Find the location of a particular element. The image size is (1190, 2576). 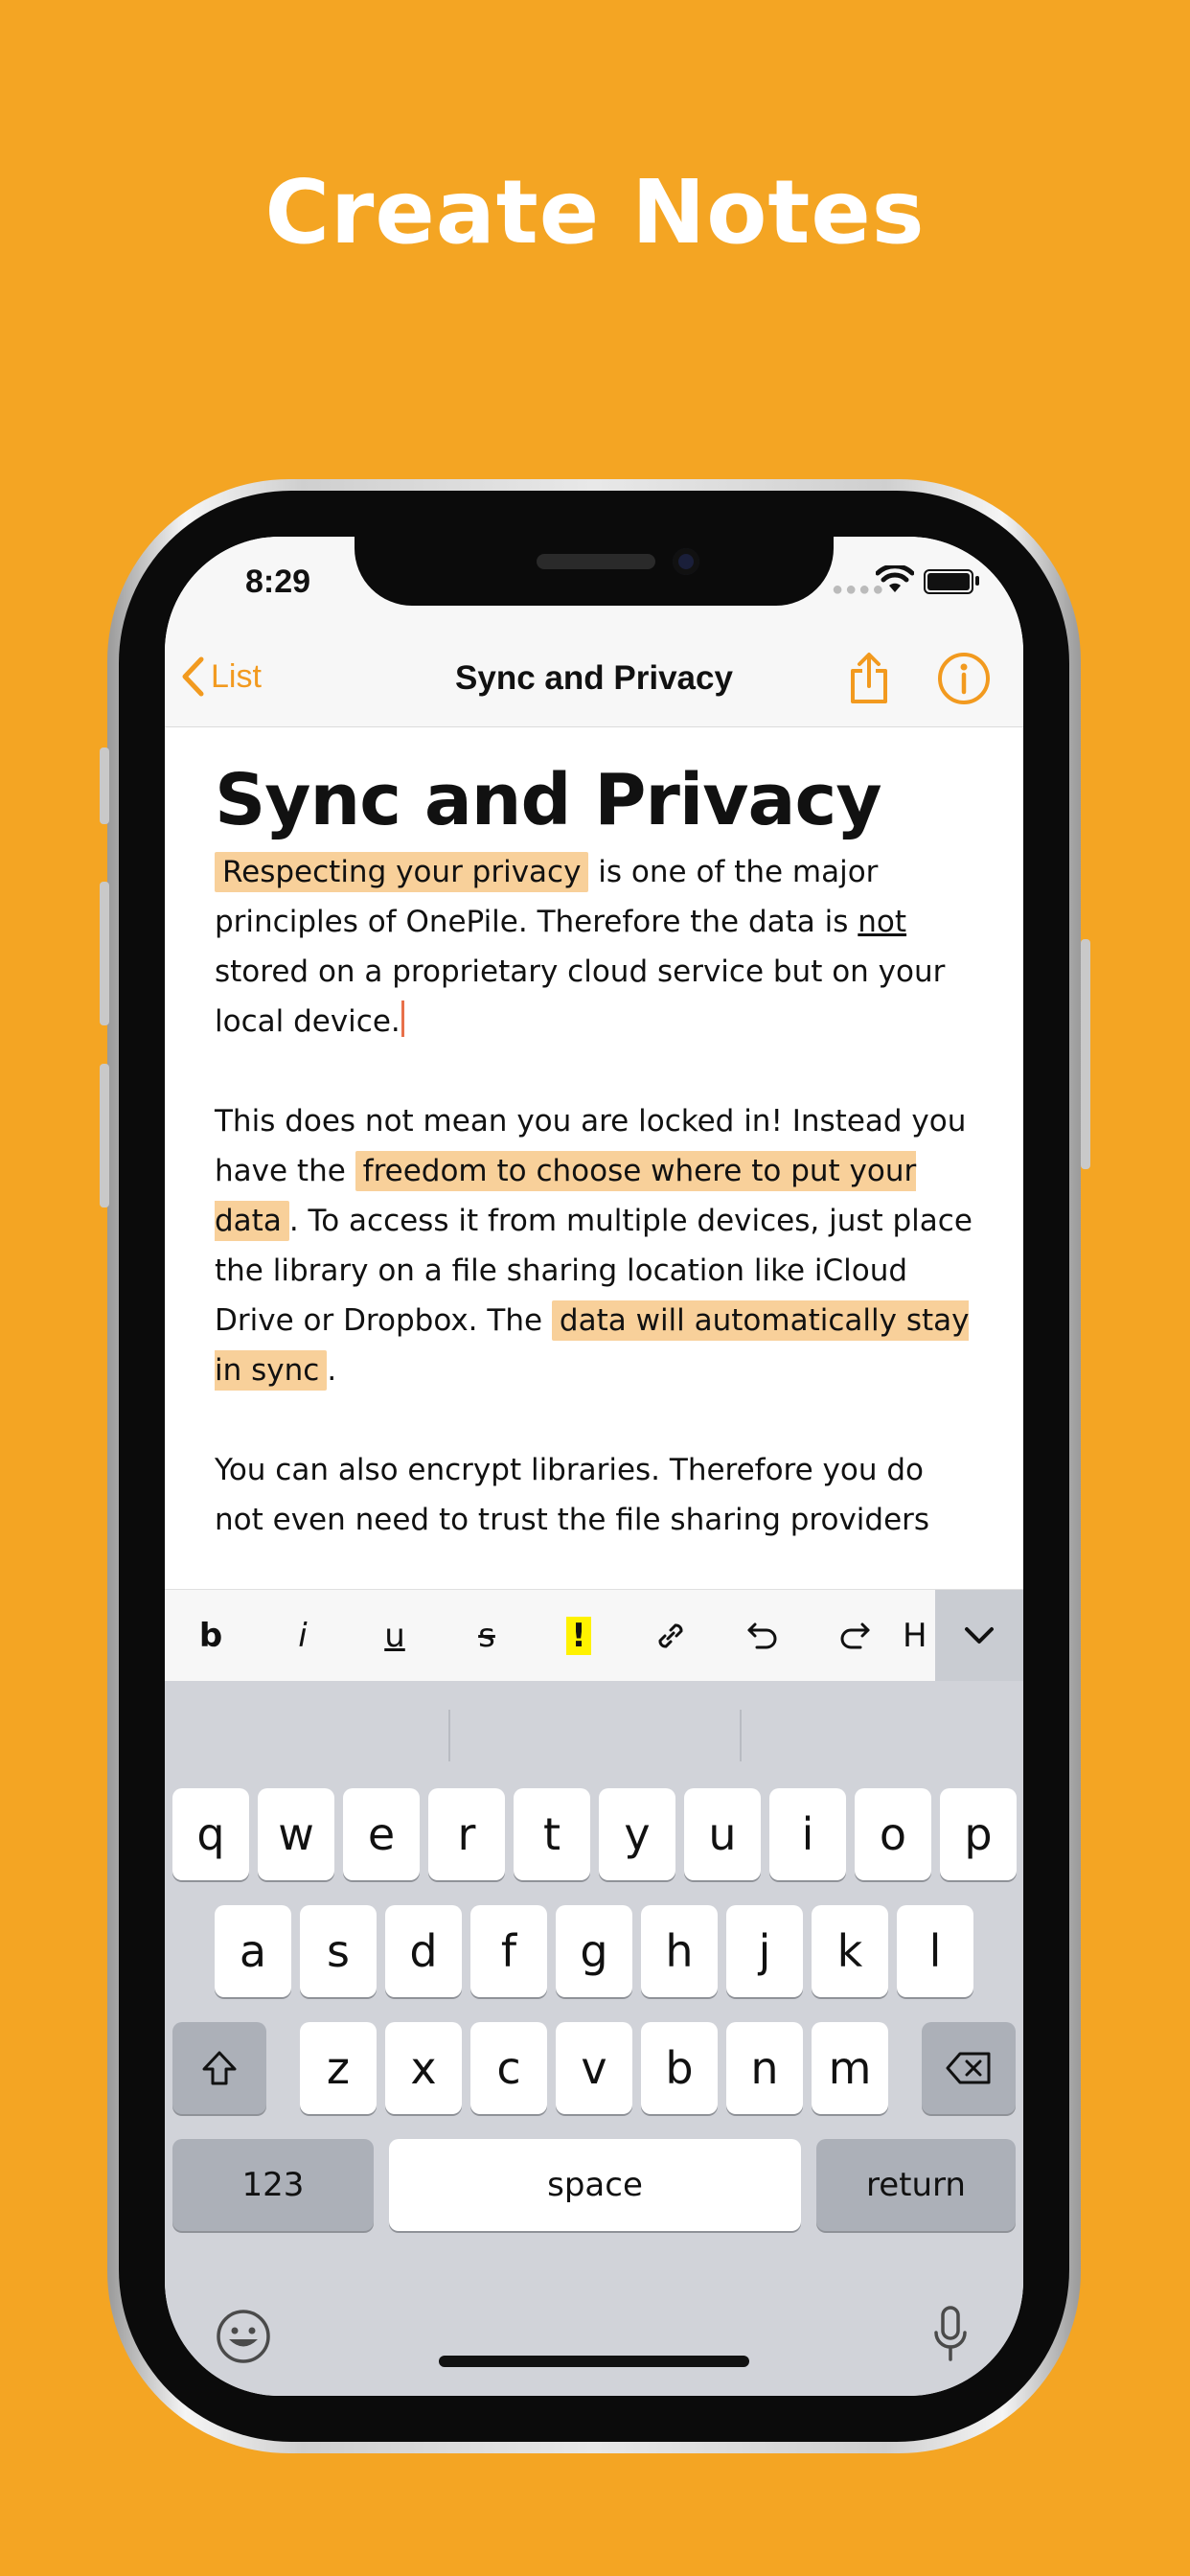

key-n: n is located at coordinates (764, 2068).